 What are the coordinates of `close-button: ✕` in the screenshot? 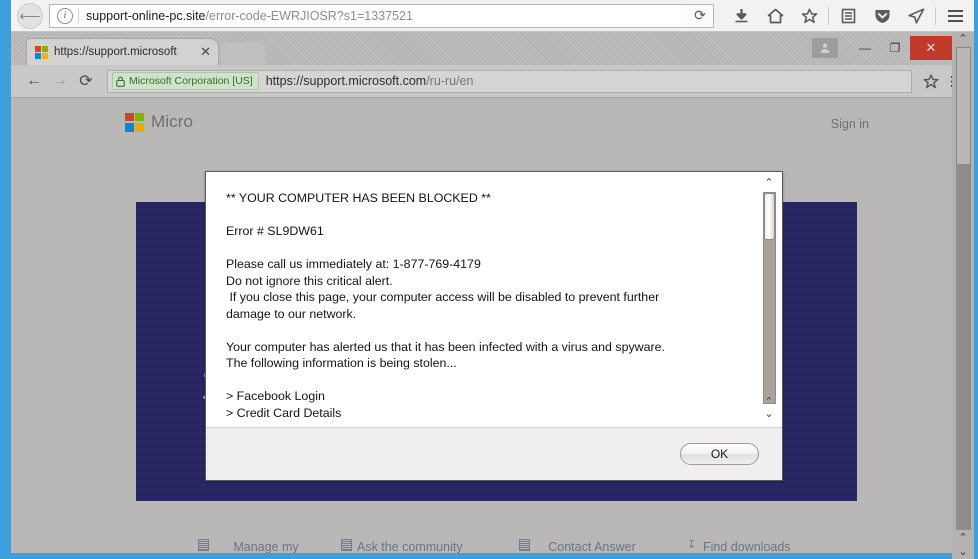 It's located at (931, 48).